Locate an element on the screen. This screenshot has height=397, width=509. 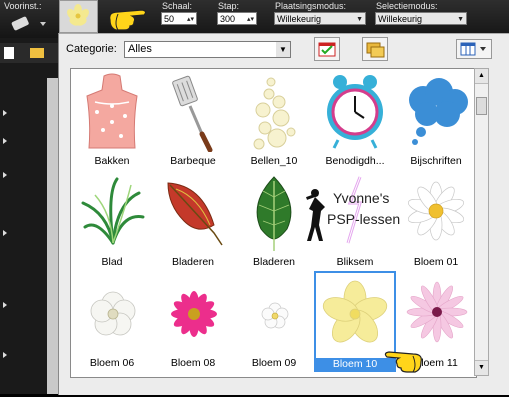
tube-item-bloem-09: Bloem 09 is located at coordinates (274, 321).